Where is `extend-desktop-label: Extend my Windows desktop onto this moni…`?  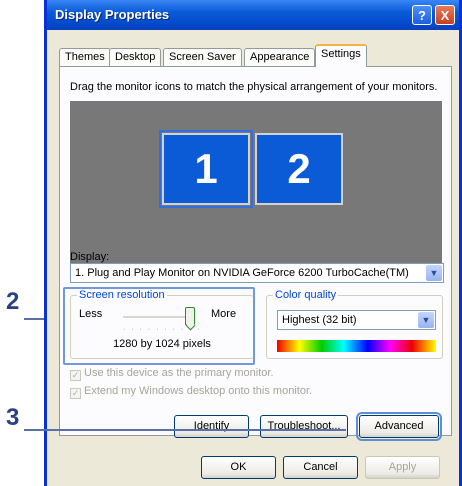
extend-desktop-label: Extend my Windows desktop onto this moni… is located at coordinates (198, 391).